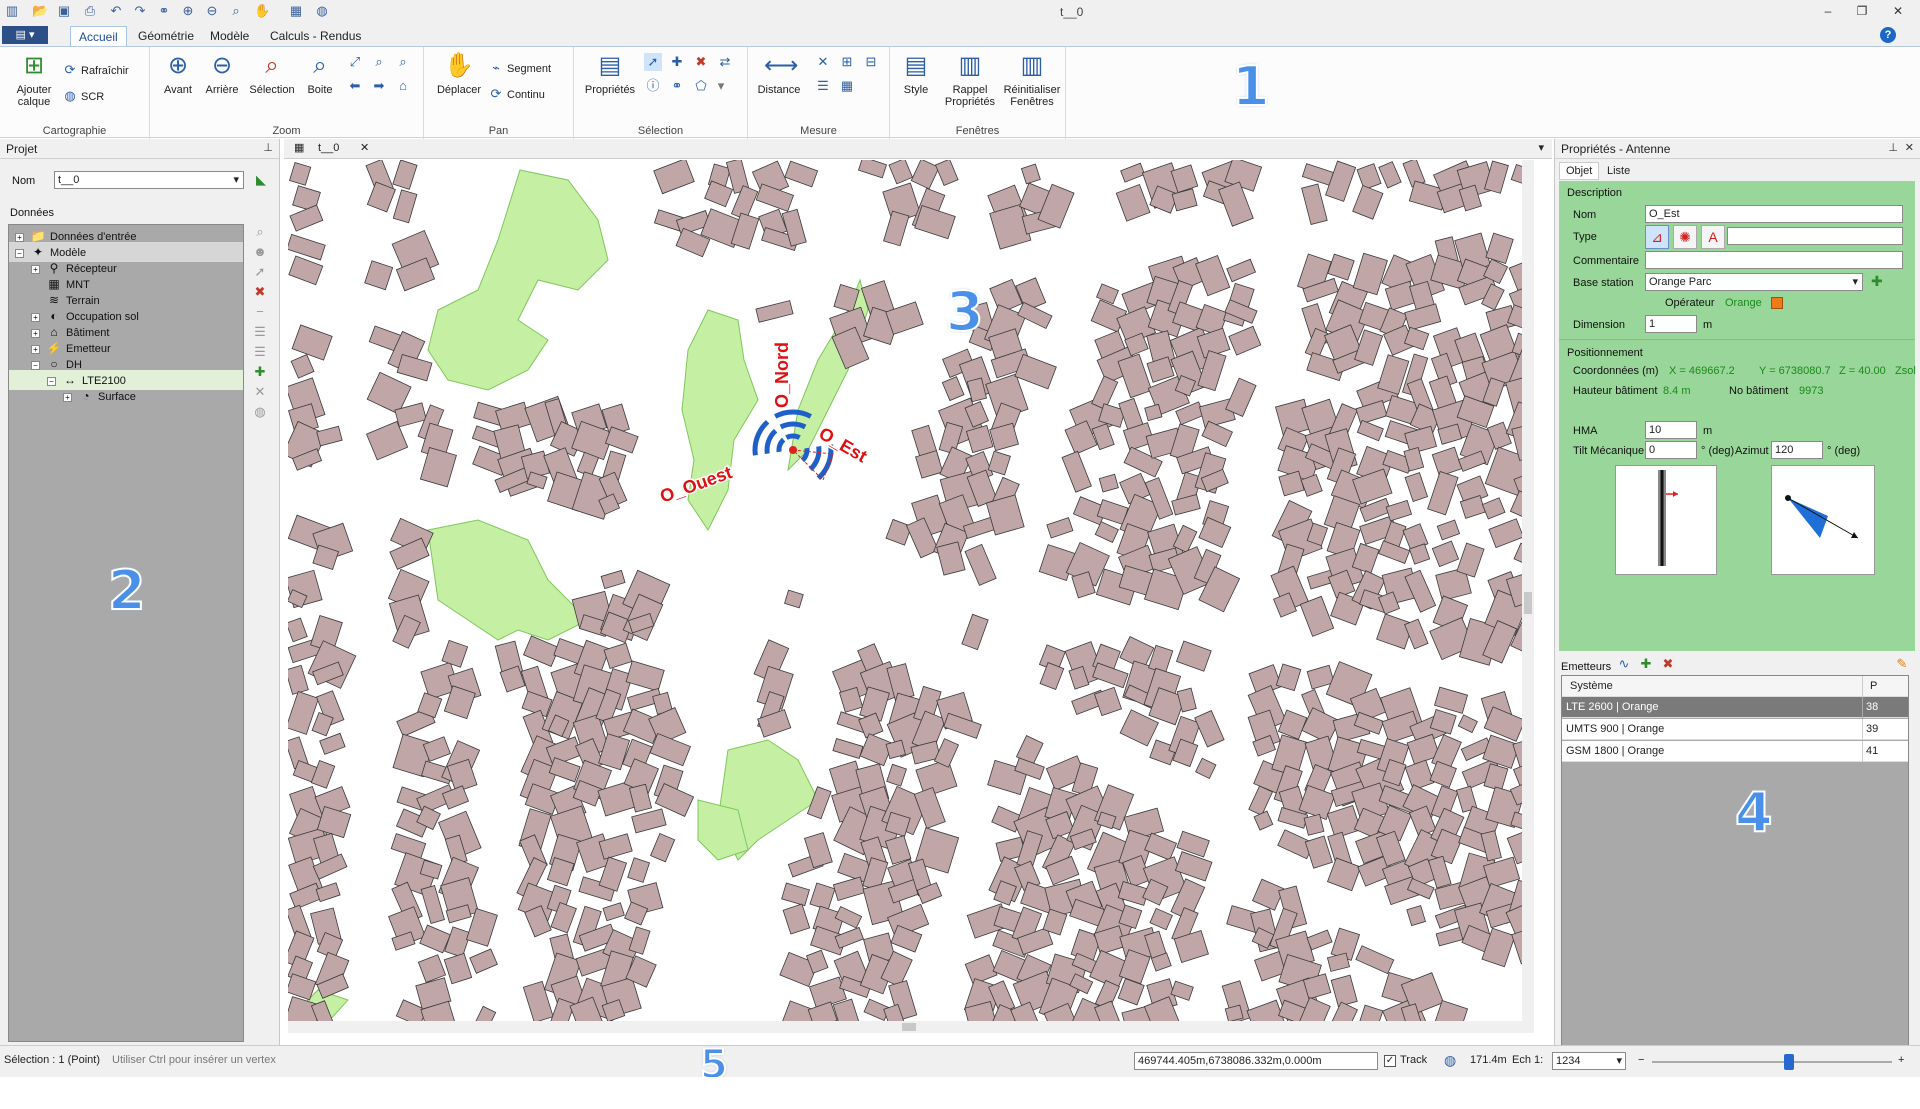 The image size is (1920, 1109). I want to click on tilt-diagram, so click(1666, 520).